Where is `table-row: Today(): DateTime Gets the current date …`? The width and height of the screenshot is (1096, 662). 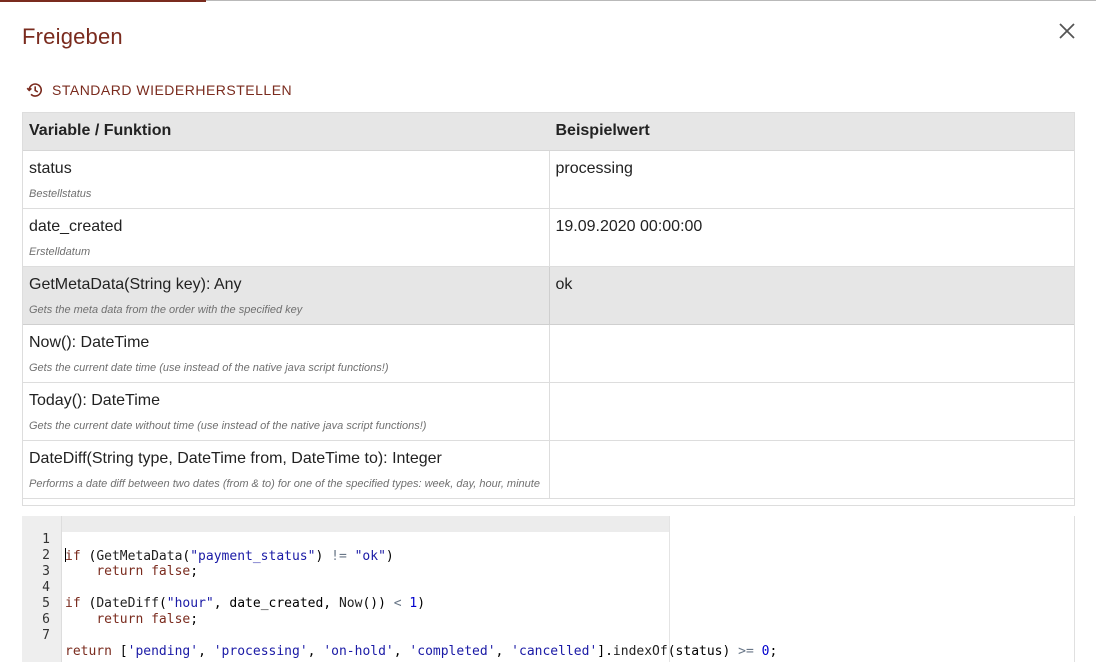 table-row: Today(): DateTime Gets the current date … is located at coordinates (548, 411).